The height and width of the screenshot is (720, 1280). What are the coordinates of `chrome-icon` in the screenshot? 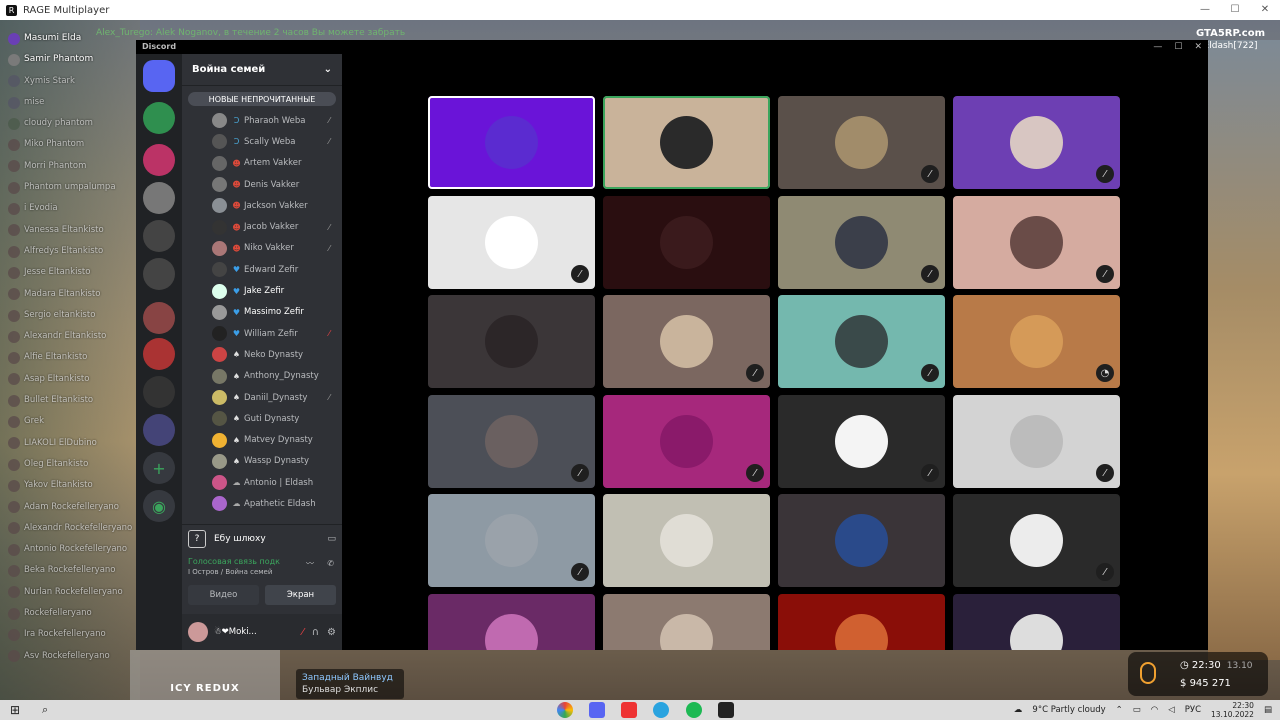 It's located at (565, 710).